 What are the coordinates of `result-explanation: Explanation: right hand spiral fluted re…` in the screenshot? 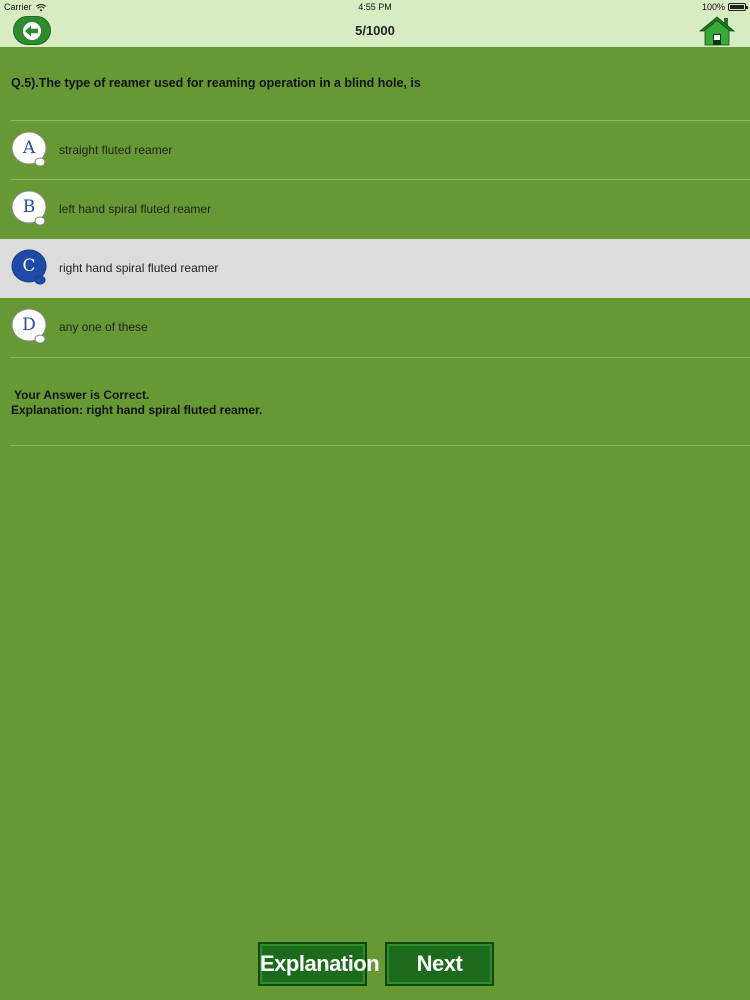 It's located at (137, 410).